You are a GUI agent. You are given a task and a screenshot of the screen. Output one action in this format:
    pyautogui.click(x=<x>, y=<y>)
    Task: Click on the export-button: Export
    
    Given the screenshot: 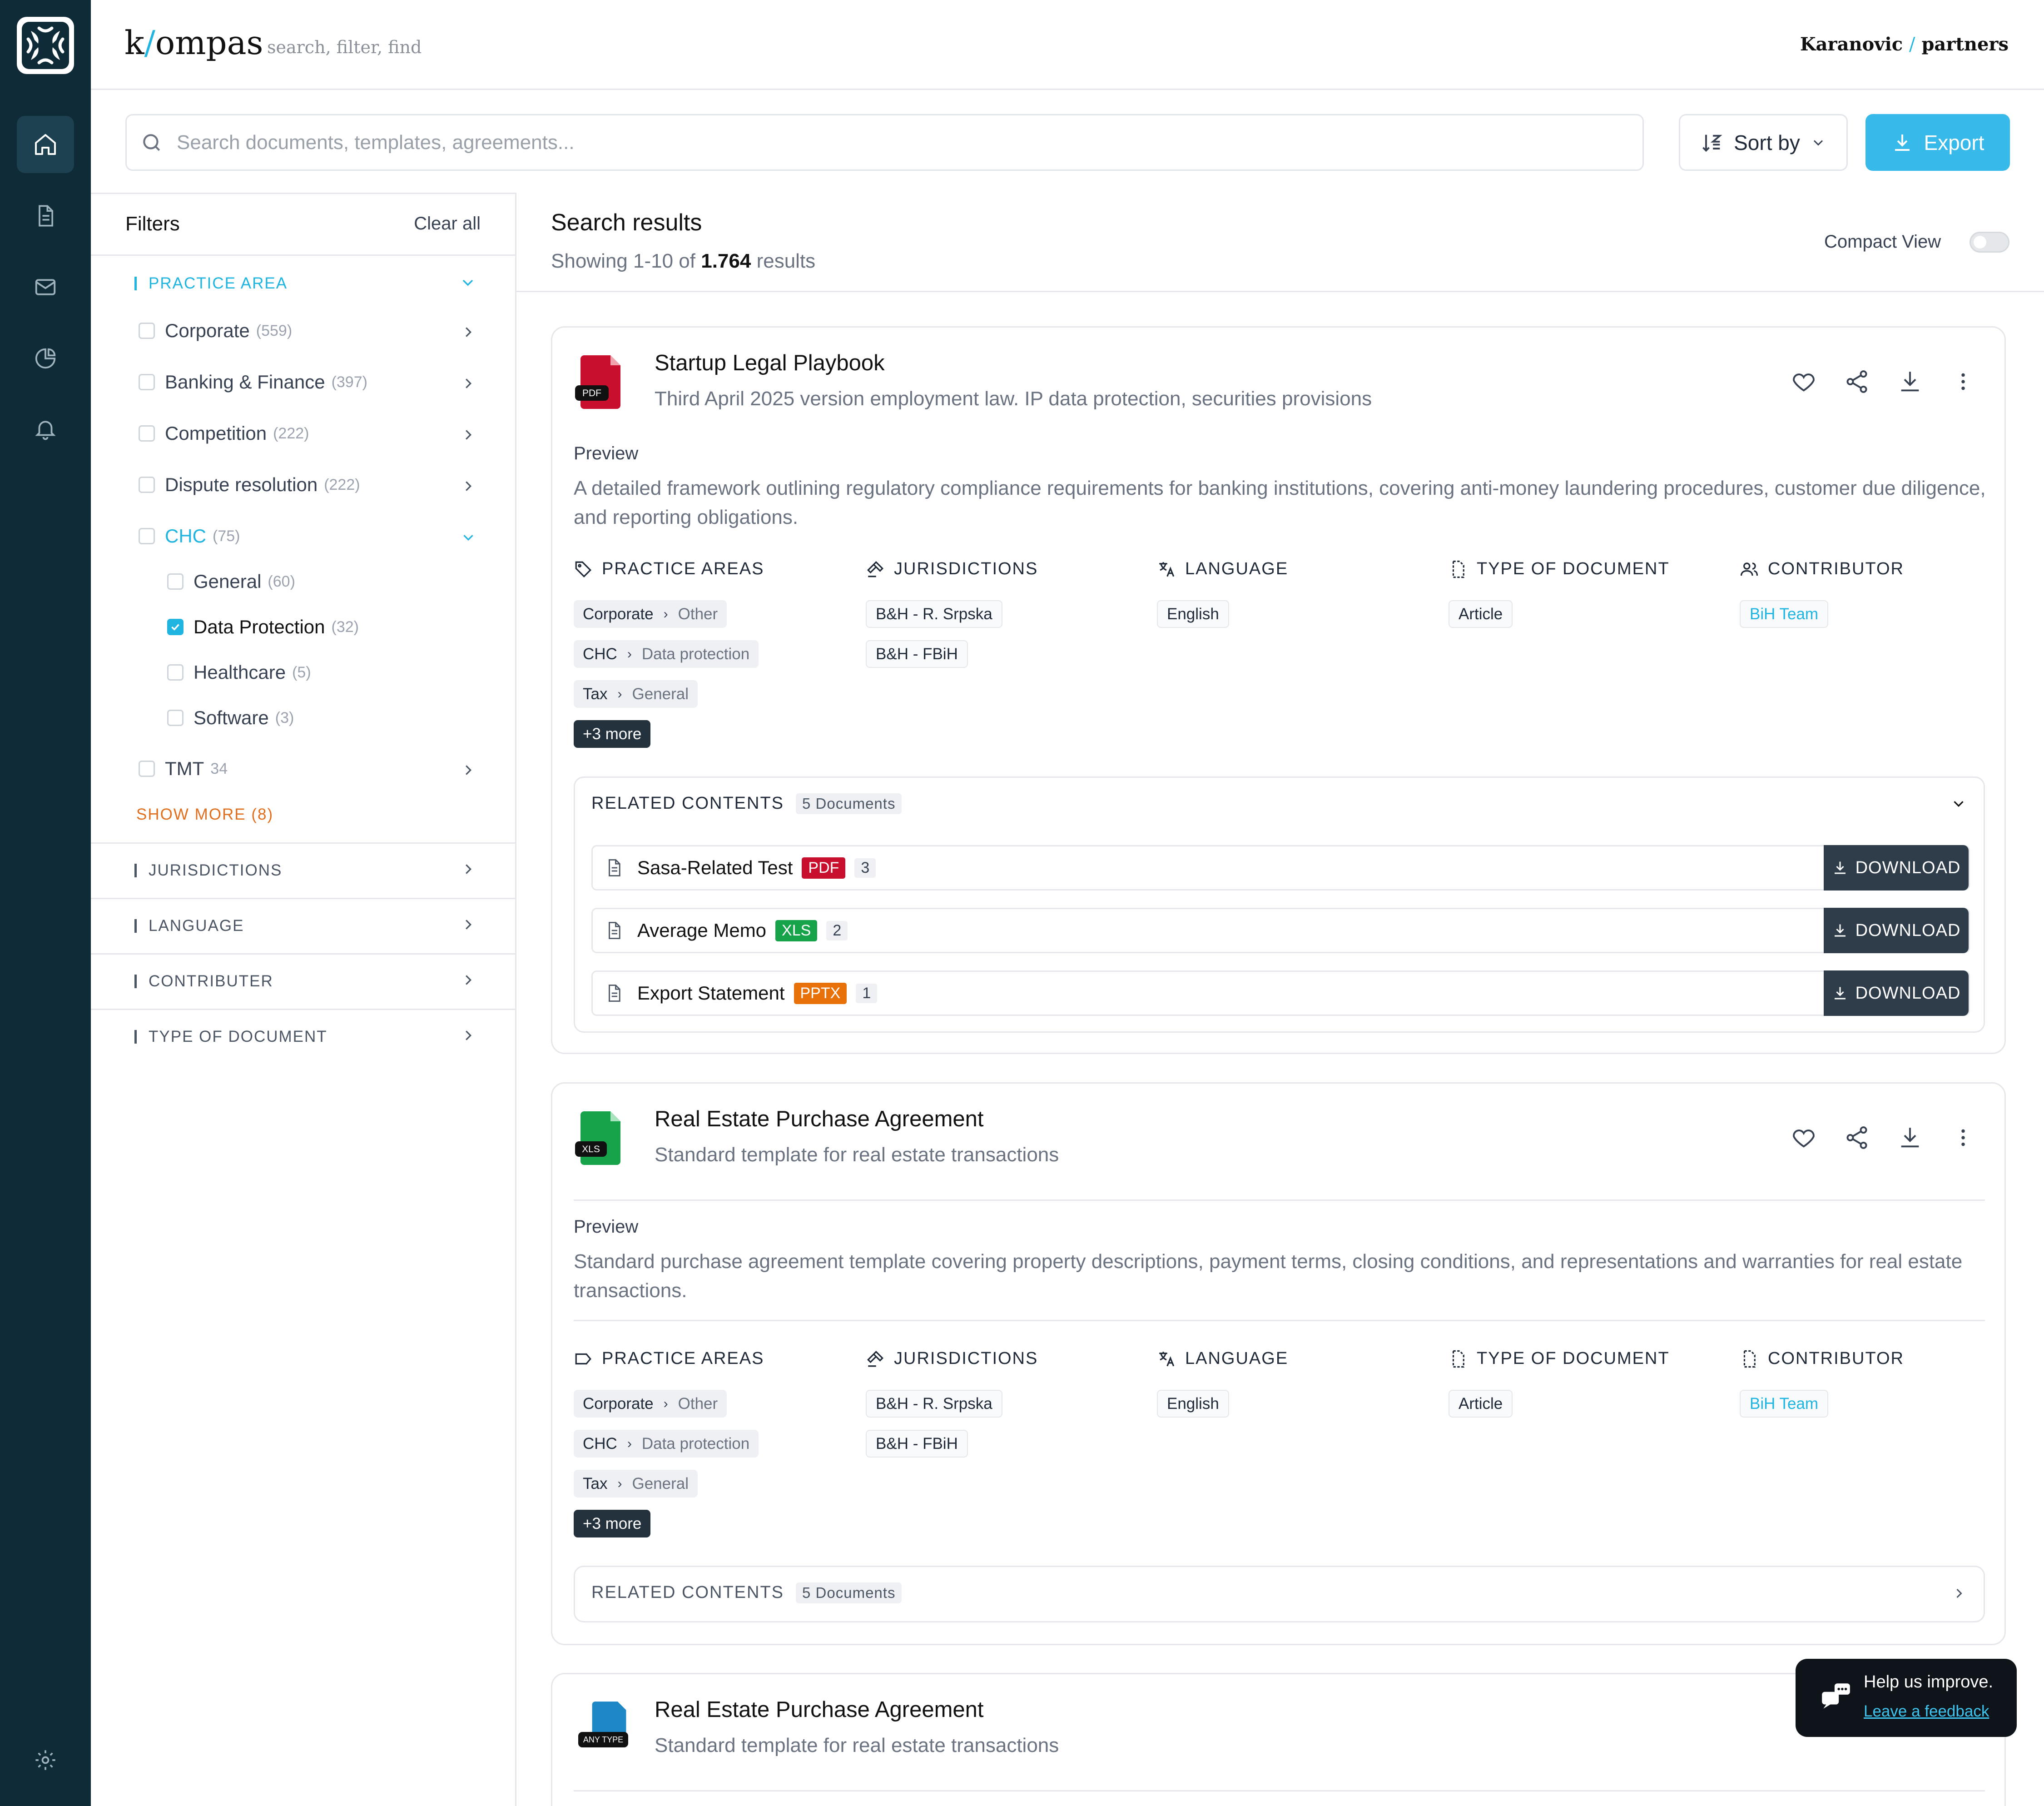 What is the action you would take?
    pyautogui.click(x=1938, y=143)
    